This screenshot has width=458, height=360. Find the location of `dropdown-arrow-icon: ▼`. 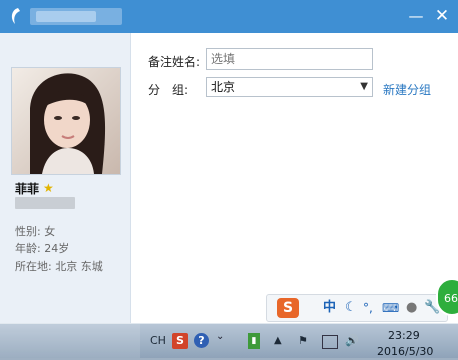

dropdown-arrow-icon: ▼ is located at coordinates (364, 87).